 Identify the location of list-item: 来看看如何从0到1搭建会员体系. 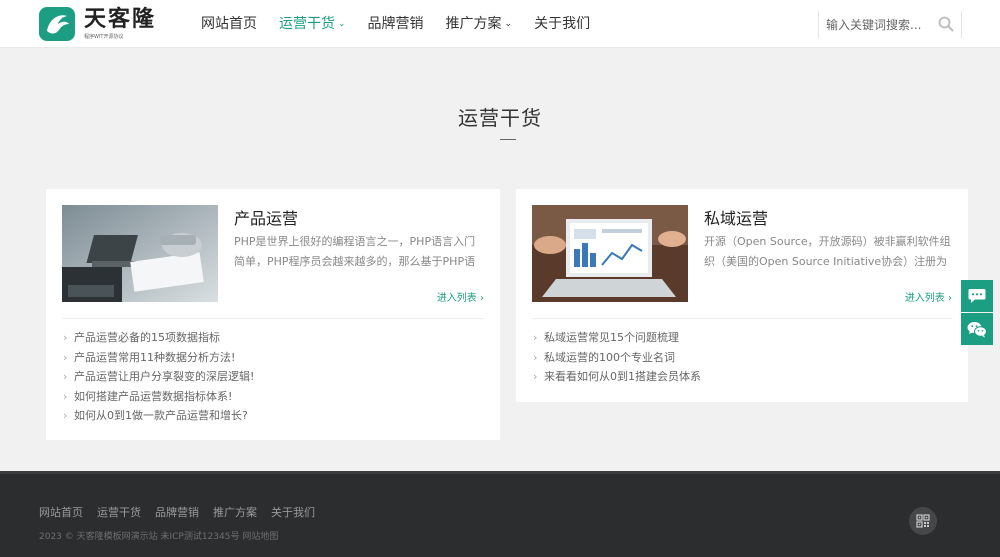
(616, 377).